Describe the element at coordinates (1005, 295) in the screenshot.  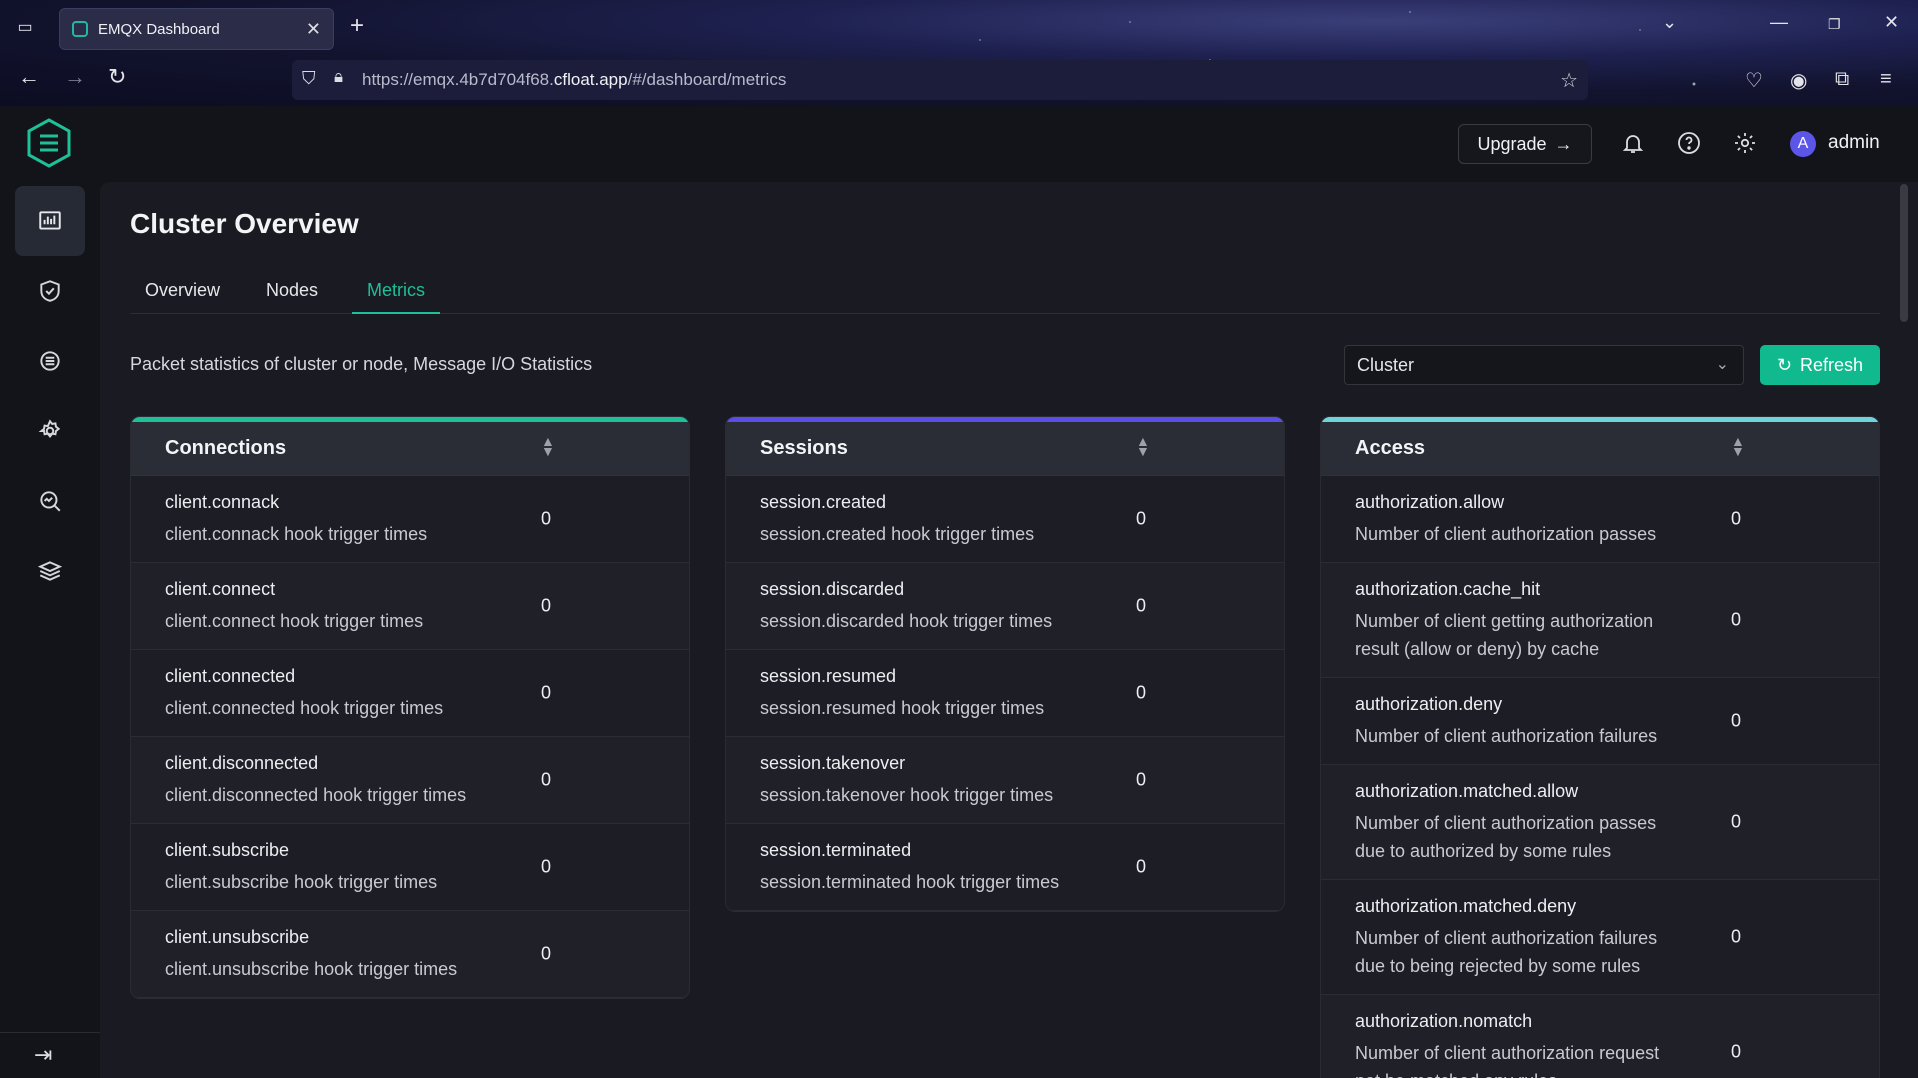
I see `tab-bar: Overview Nodes Metrics` at that location.